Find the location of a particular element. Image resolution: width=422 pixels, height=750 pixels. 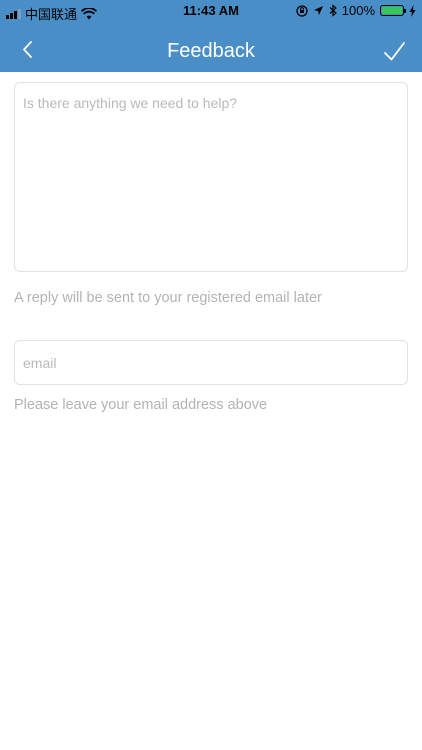

email-hint-text: Please leave your email address above is located at coordinates (141, 405).